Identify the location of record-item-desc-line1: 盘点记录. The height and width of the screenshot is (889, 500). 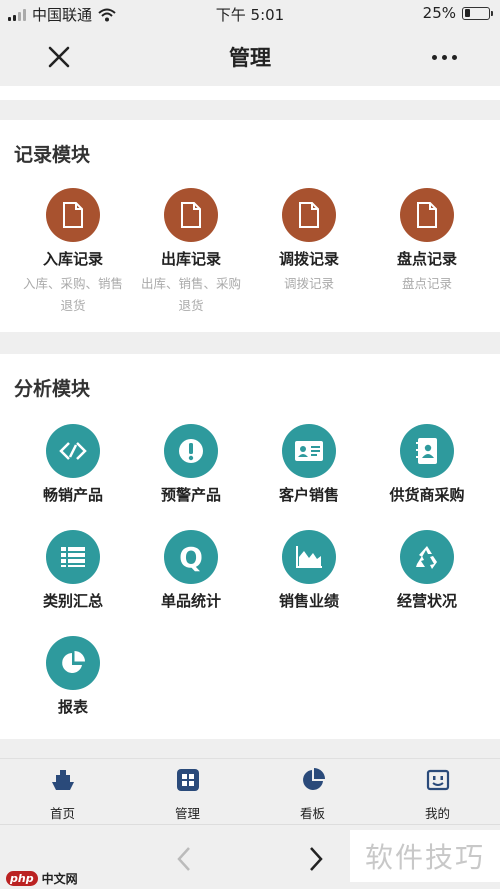
(426, 283).